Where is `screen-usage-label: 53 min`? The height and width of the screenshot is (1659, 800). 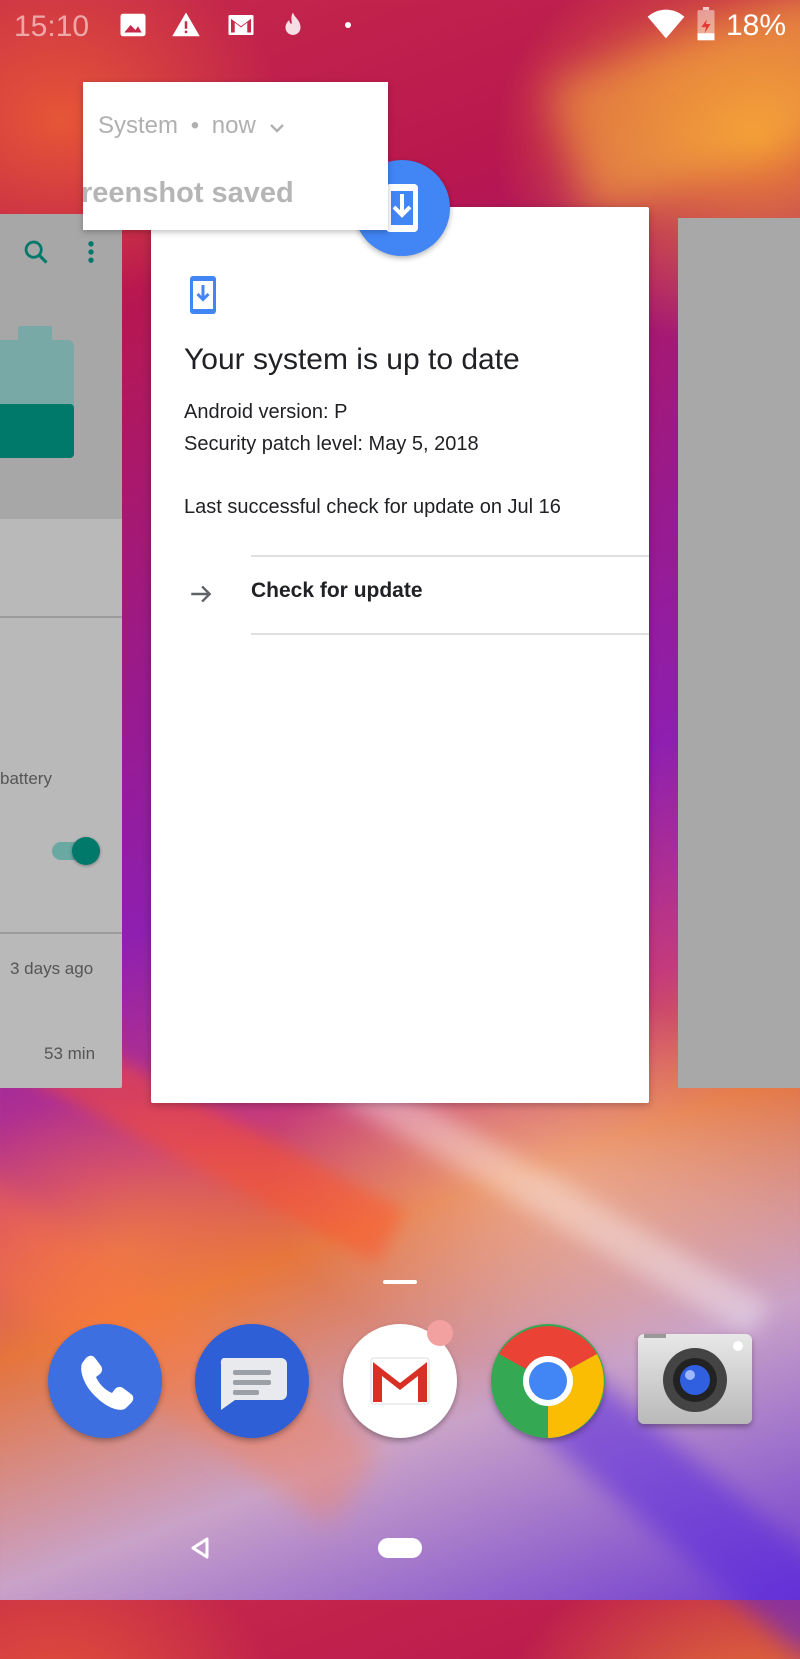 screen-usage-label: 53 min is located at coordinates (70, 1053).